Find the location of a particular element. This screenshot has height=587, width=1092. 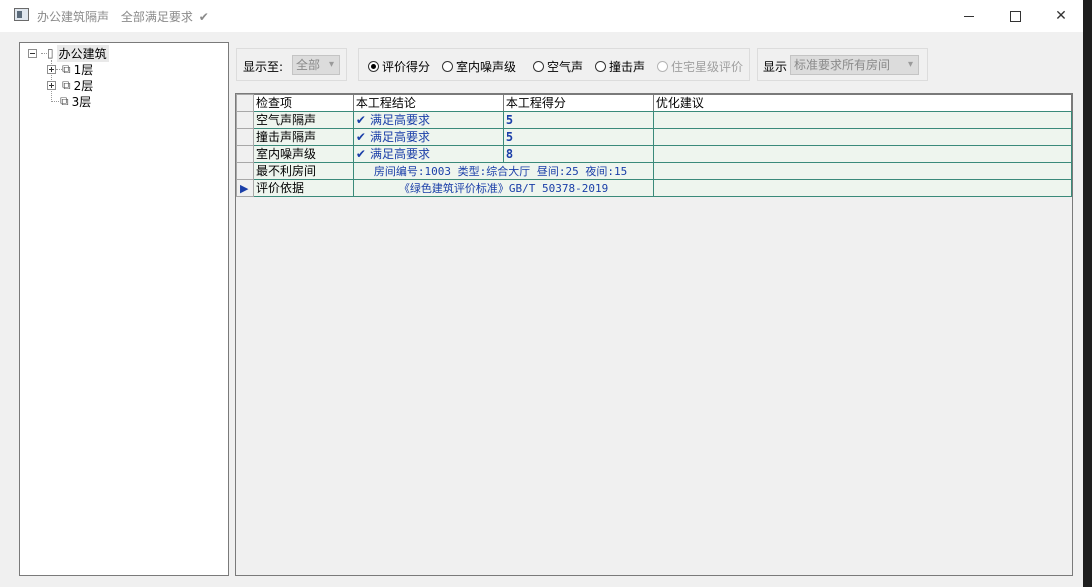

tree-root: ▯ 办公建筑 is located at coordinates (68, 53).